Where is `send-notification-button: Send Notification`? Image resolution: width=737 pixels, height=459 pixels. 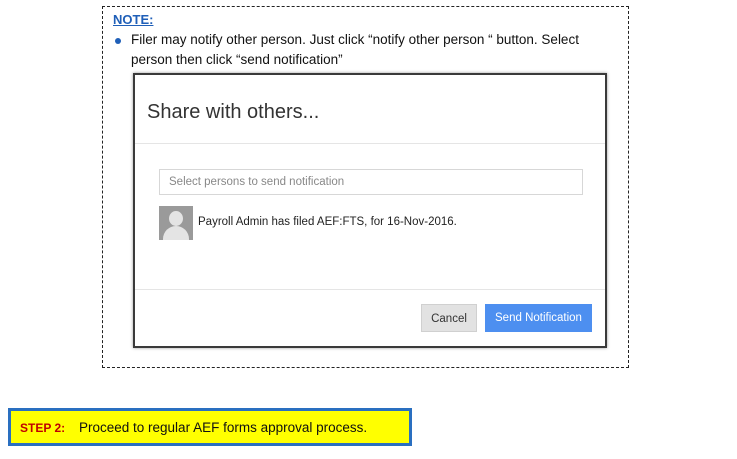 send-notification-button: Send Notification is located at coordinates (538, 318).